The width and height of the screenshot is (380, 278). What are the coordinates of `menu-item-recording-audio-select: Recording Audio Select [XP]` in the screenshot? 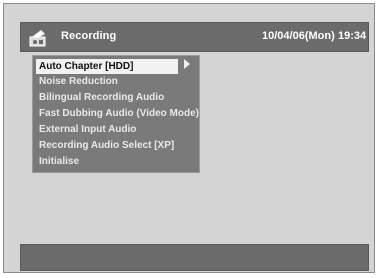 It's located at (105, 145).